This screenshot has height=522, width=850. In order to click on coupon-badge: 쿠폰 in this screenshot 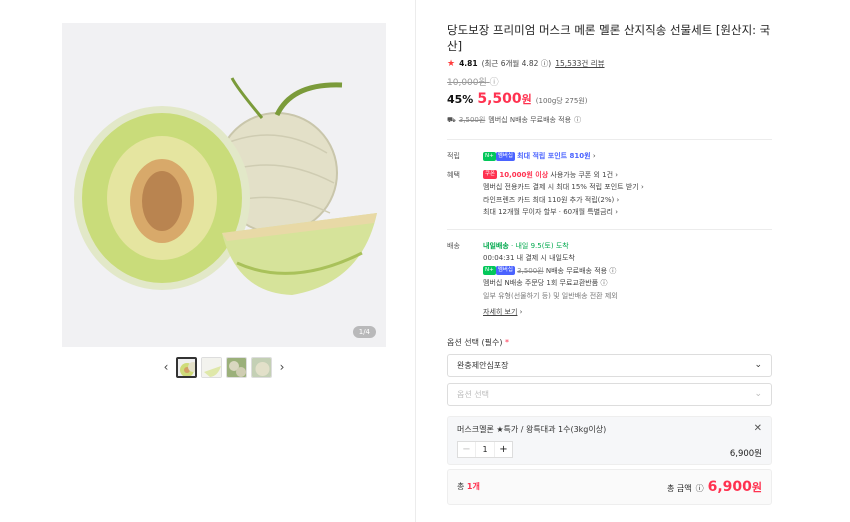, I will do `click(490, 174)`.